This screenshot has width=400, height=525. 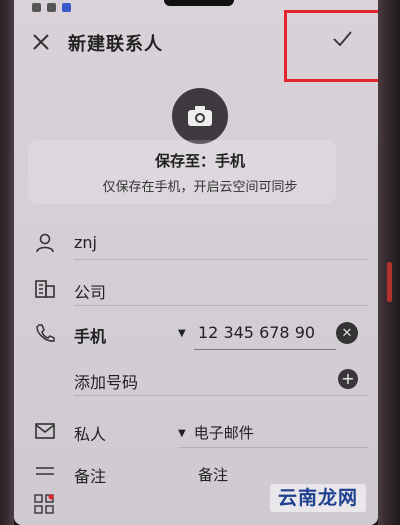 I want to click on notes-label: 备注, so click(x=90, y=476).